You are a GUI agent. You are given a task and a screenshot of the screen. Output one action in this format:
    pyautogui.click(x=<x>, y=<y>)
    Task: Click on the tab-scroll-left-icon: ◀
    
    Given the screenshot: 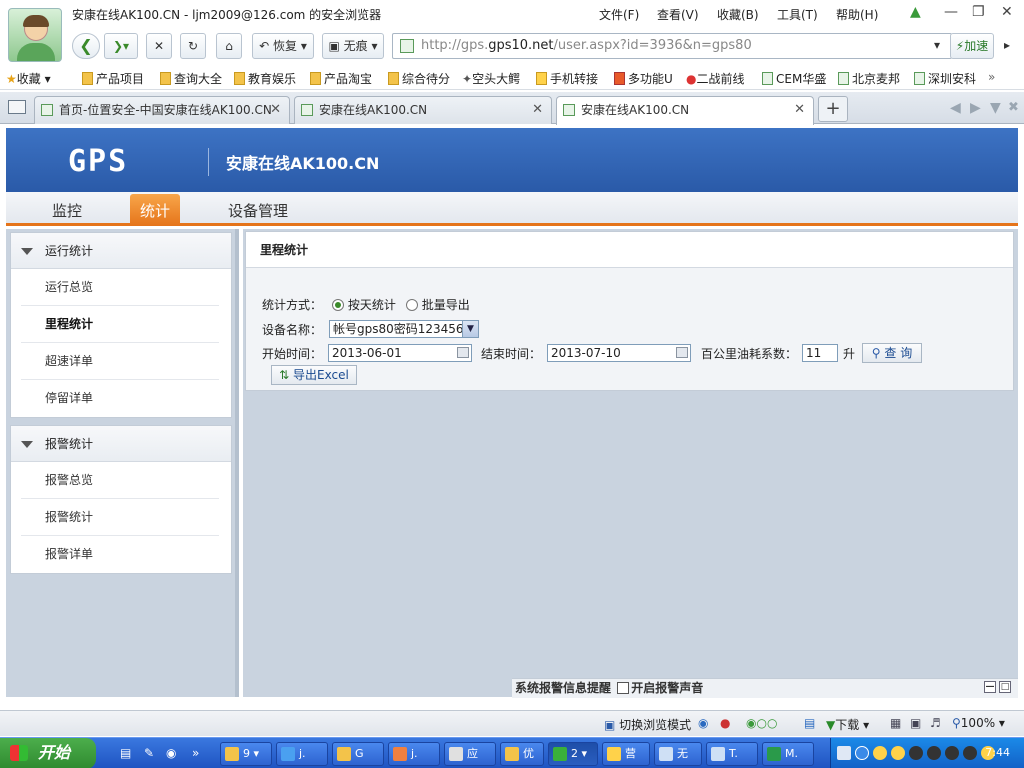 What is the action you would take?
    pyautogui.click(x=955, y=108)
    